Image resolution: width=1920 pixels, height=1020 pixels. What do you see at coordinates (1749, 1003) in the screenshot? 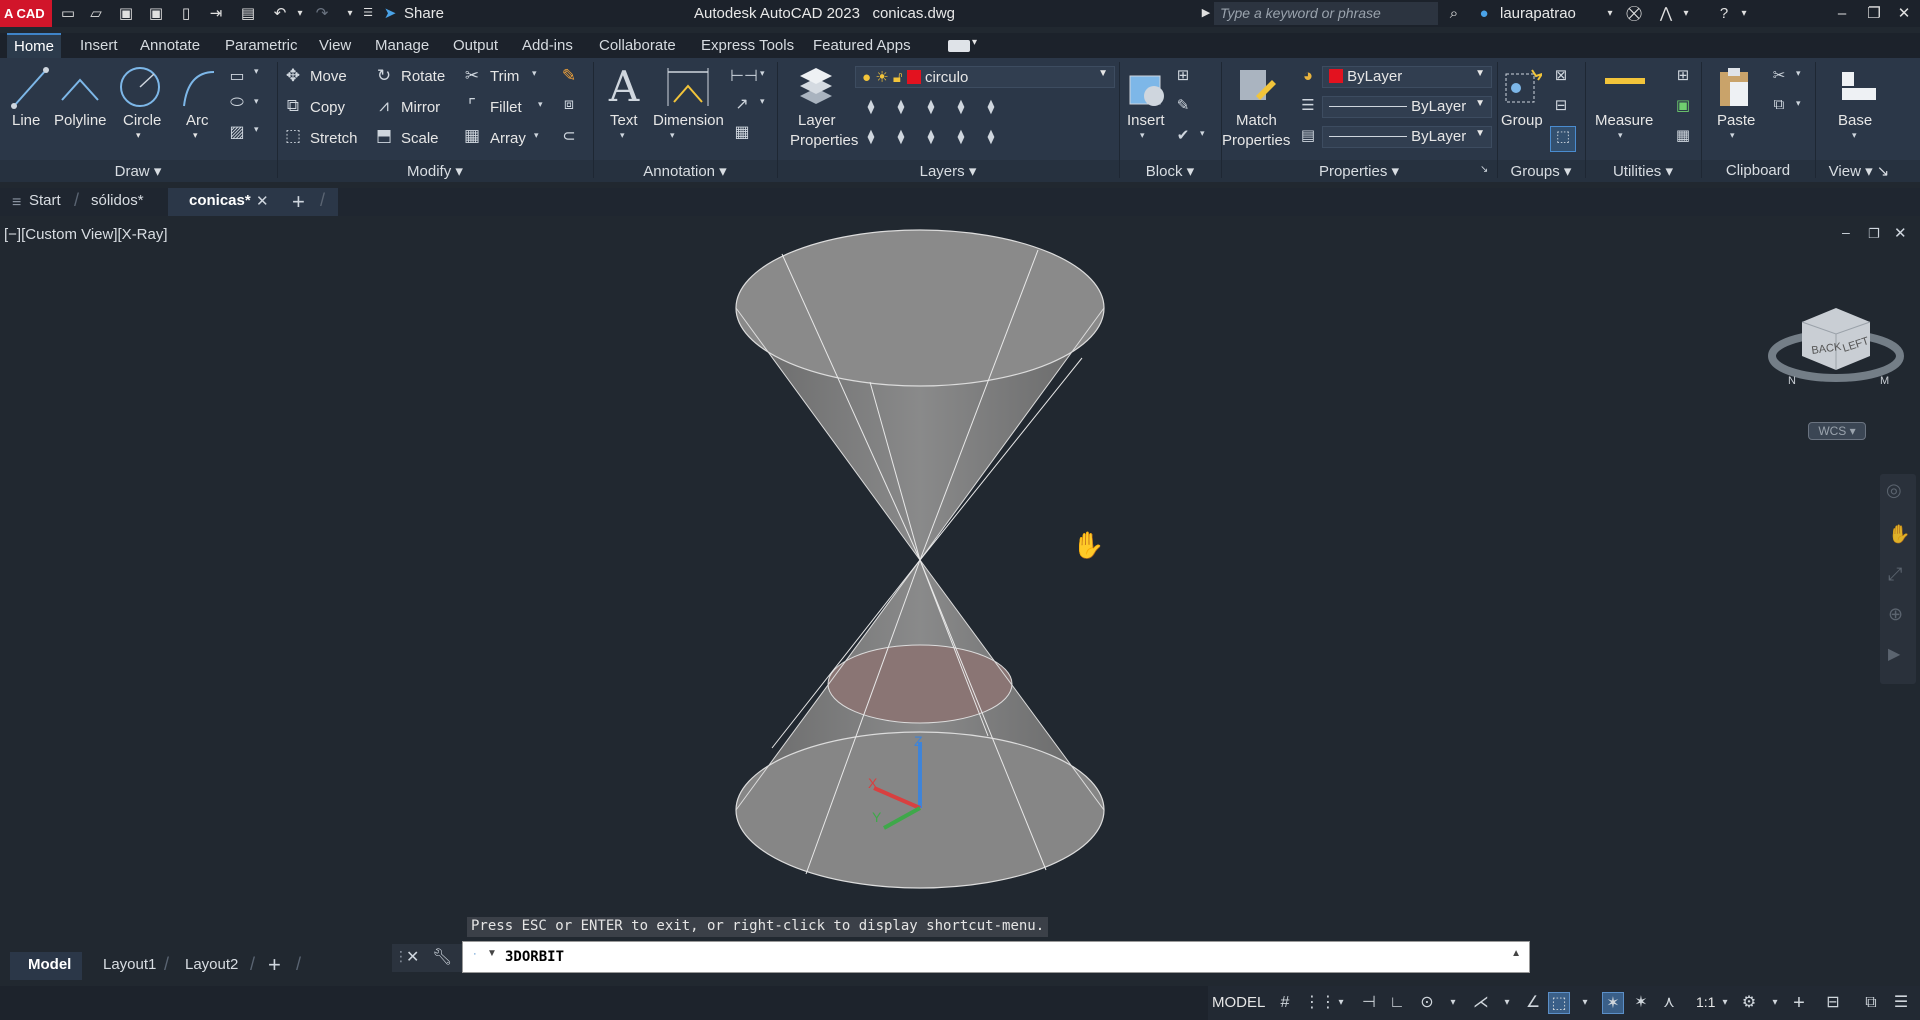
I see `workspace-gear-icon: ⚙` at bounding box center [1749, 1003].